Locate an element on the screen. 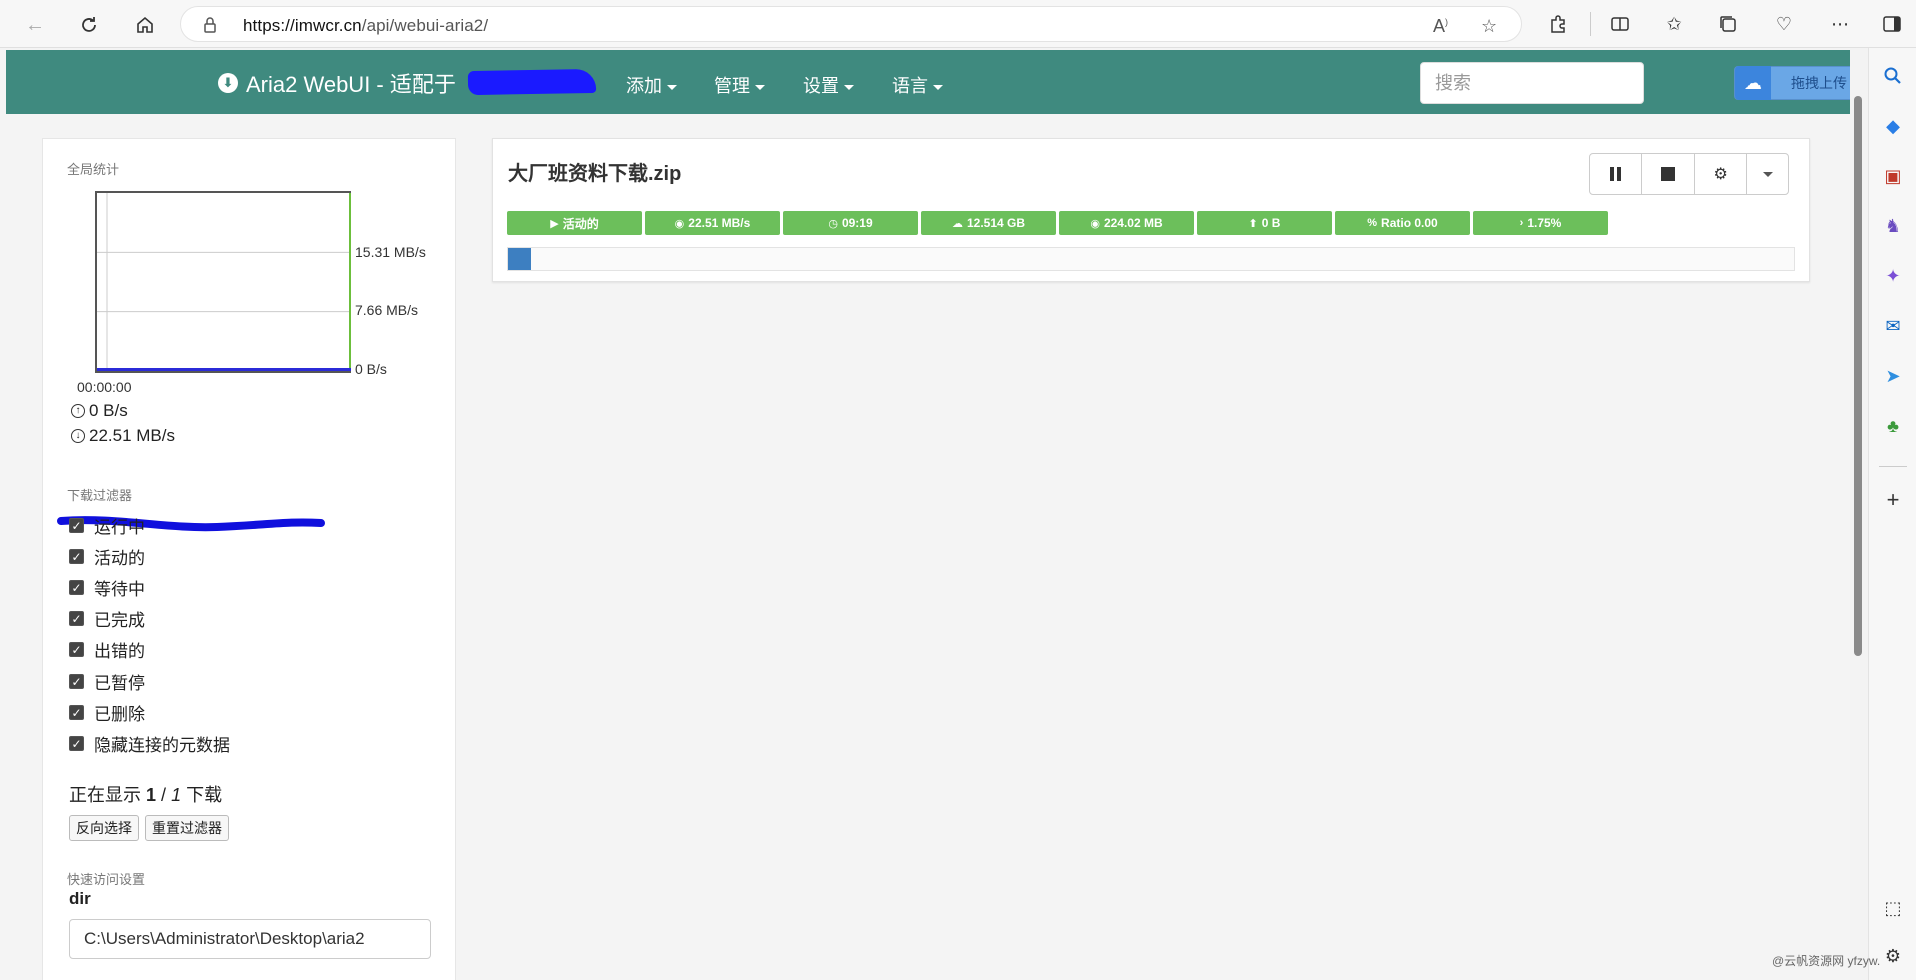 Image resolution: width=1916 pixels, height=980 pixels. brand: ⬇ Aria2 WebUI - 适配于 is located at coordinates (337, 83).